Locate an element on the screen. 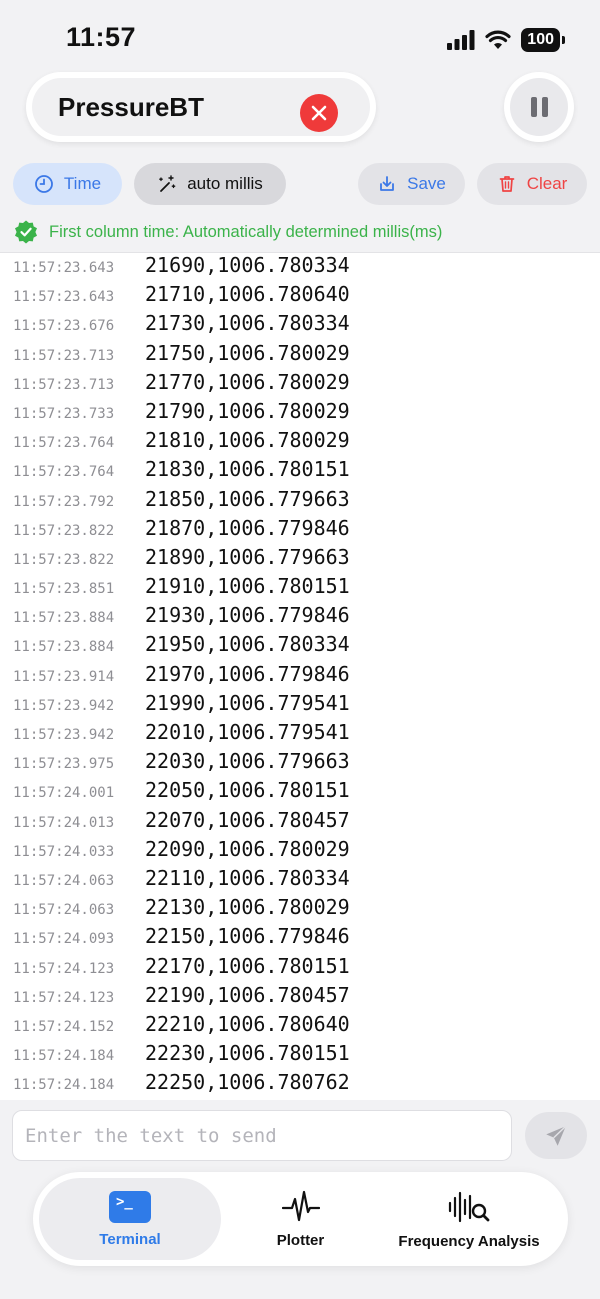 This screenshot has width=600, height=1299. terminal-line: 11:57:23.713 21750,1006.780029 is located at coordinates (300, 355).